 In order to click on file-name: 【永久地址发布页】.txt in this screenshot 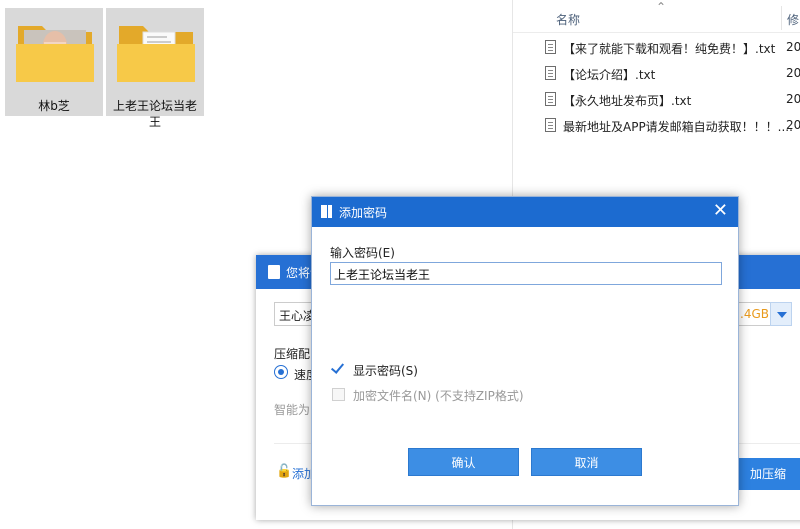, I will do `click(627, 101)`.